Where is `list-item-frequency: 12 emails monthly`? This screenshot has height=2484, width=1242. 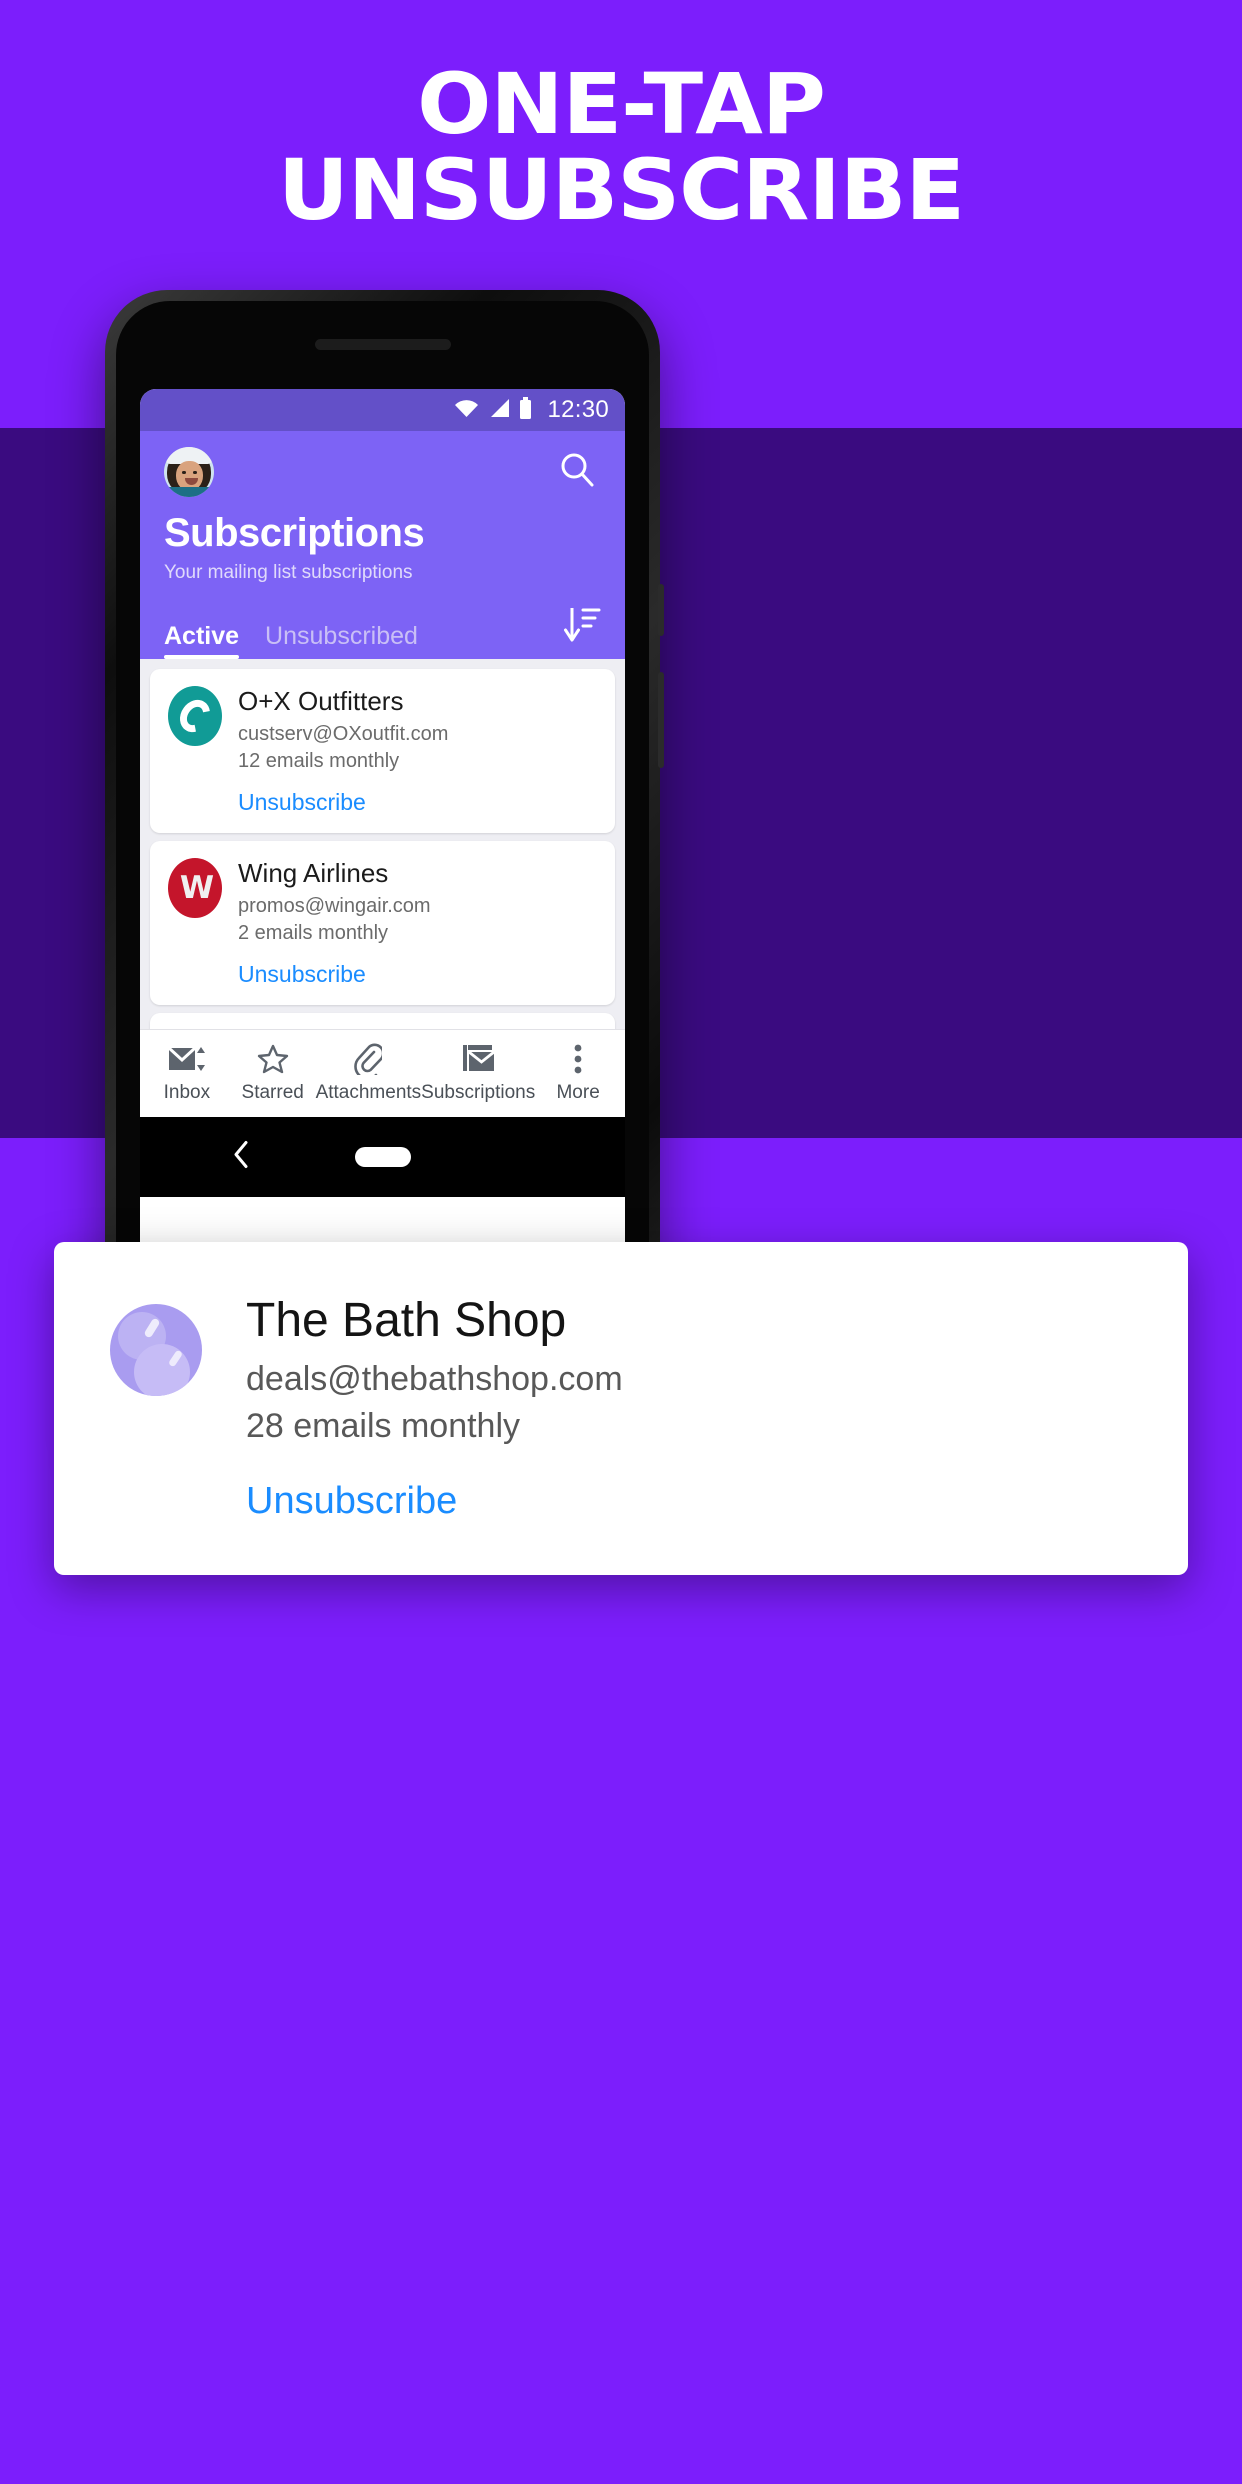
list-item-frequency: 12 emails monthly is located at coordinates (319, 760).